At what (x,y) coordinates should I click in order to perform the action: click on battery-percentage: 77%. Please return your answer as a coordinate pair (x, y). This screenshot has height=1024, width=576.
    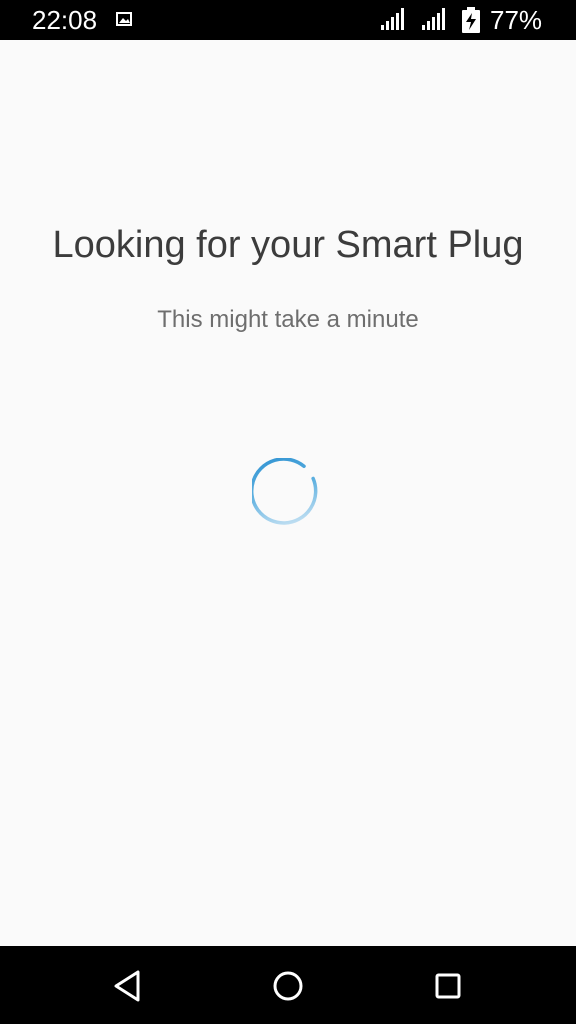
    Looking at the image, I should click on (516, 20).